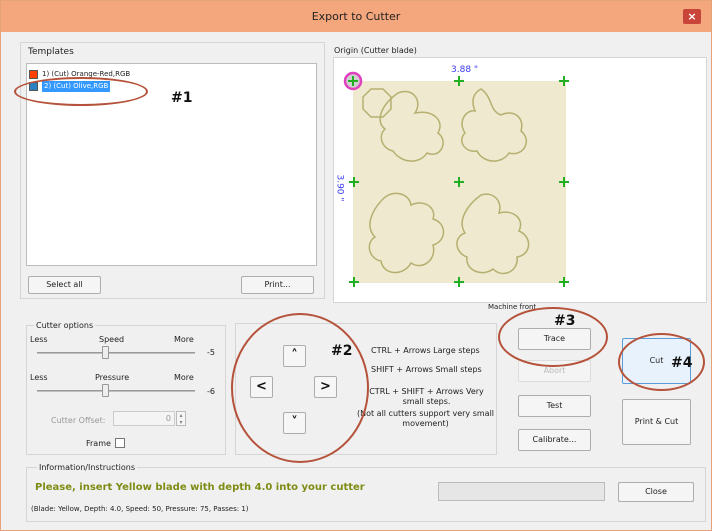 This screenshot has height=531, width=712. Describe the element at coordinates (521, 491) in the screenshot. I see `progress-bar` at that location.